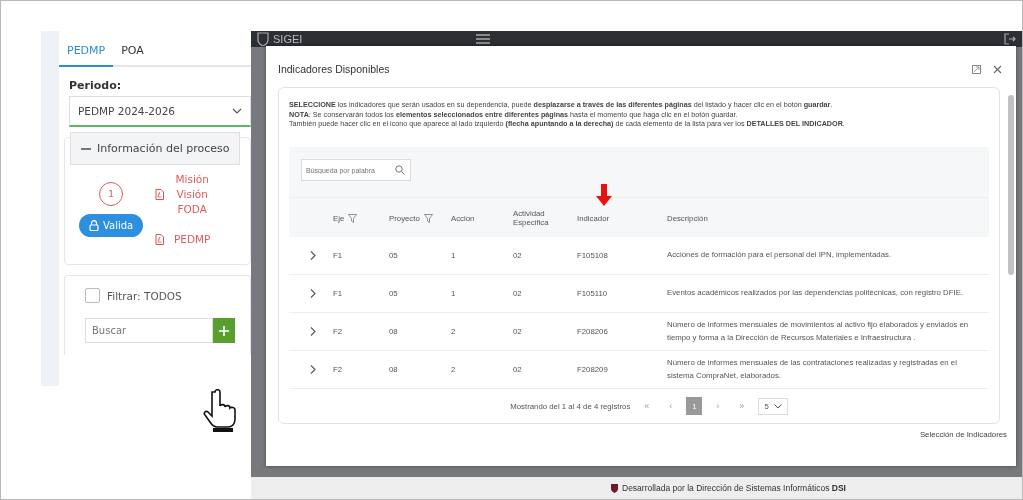  What do you see at coordinates (184, 239) in the screenshot?
I see `document-link: PEDMP` at bounding box center [184, 239].